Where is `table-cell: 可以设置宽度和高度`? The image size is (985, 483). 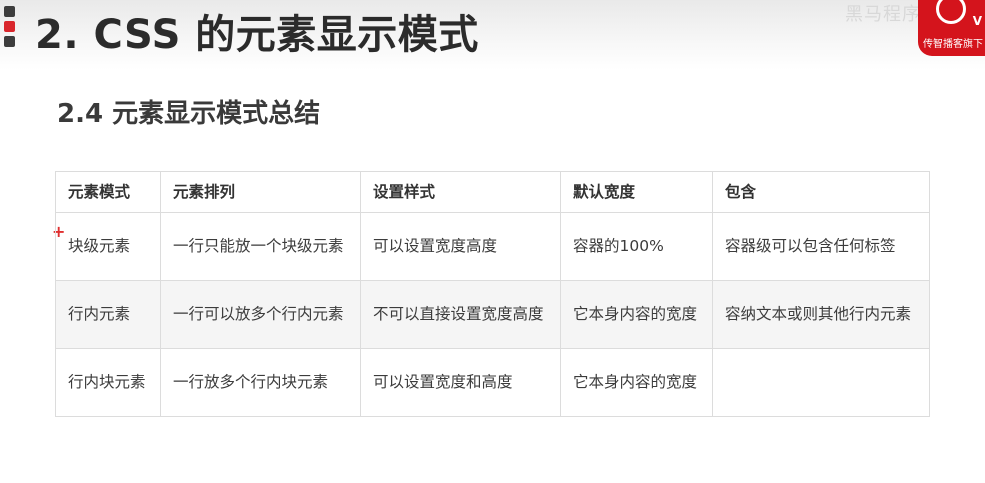 table-cell: 可以设置宽度和高度 is located at coordinates (460, 382).